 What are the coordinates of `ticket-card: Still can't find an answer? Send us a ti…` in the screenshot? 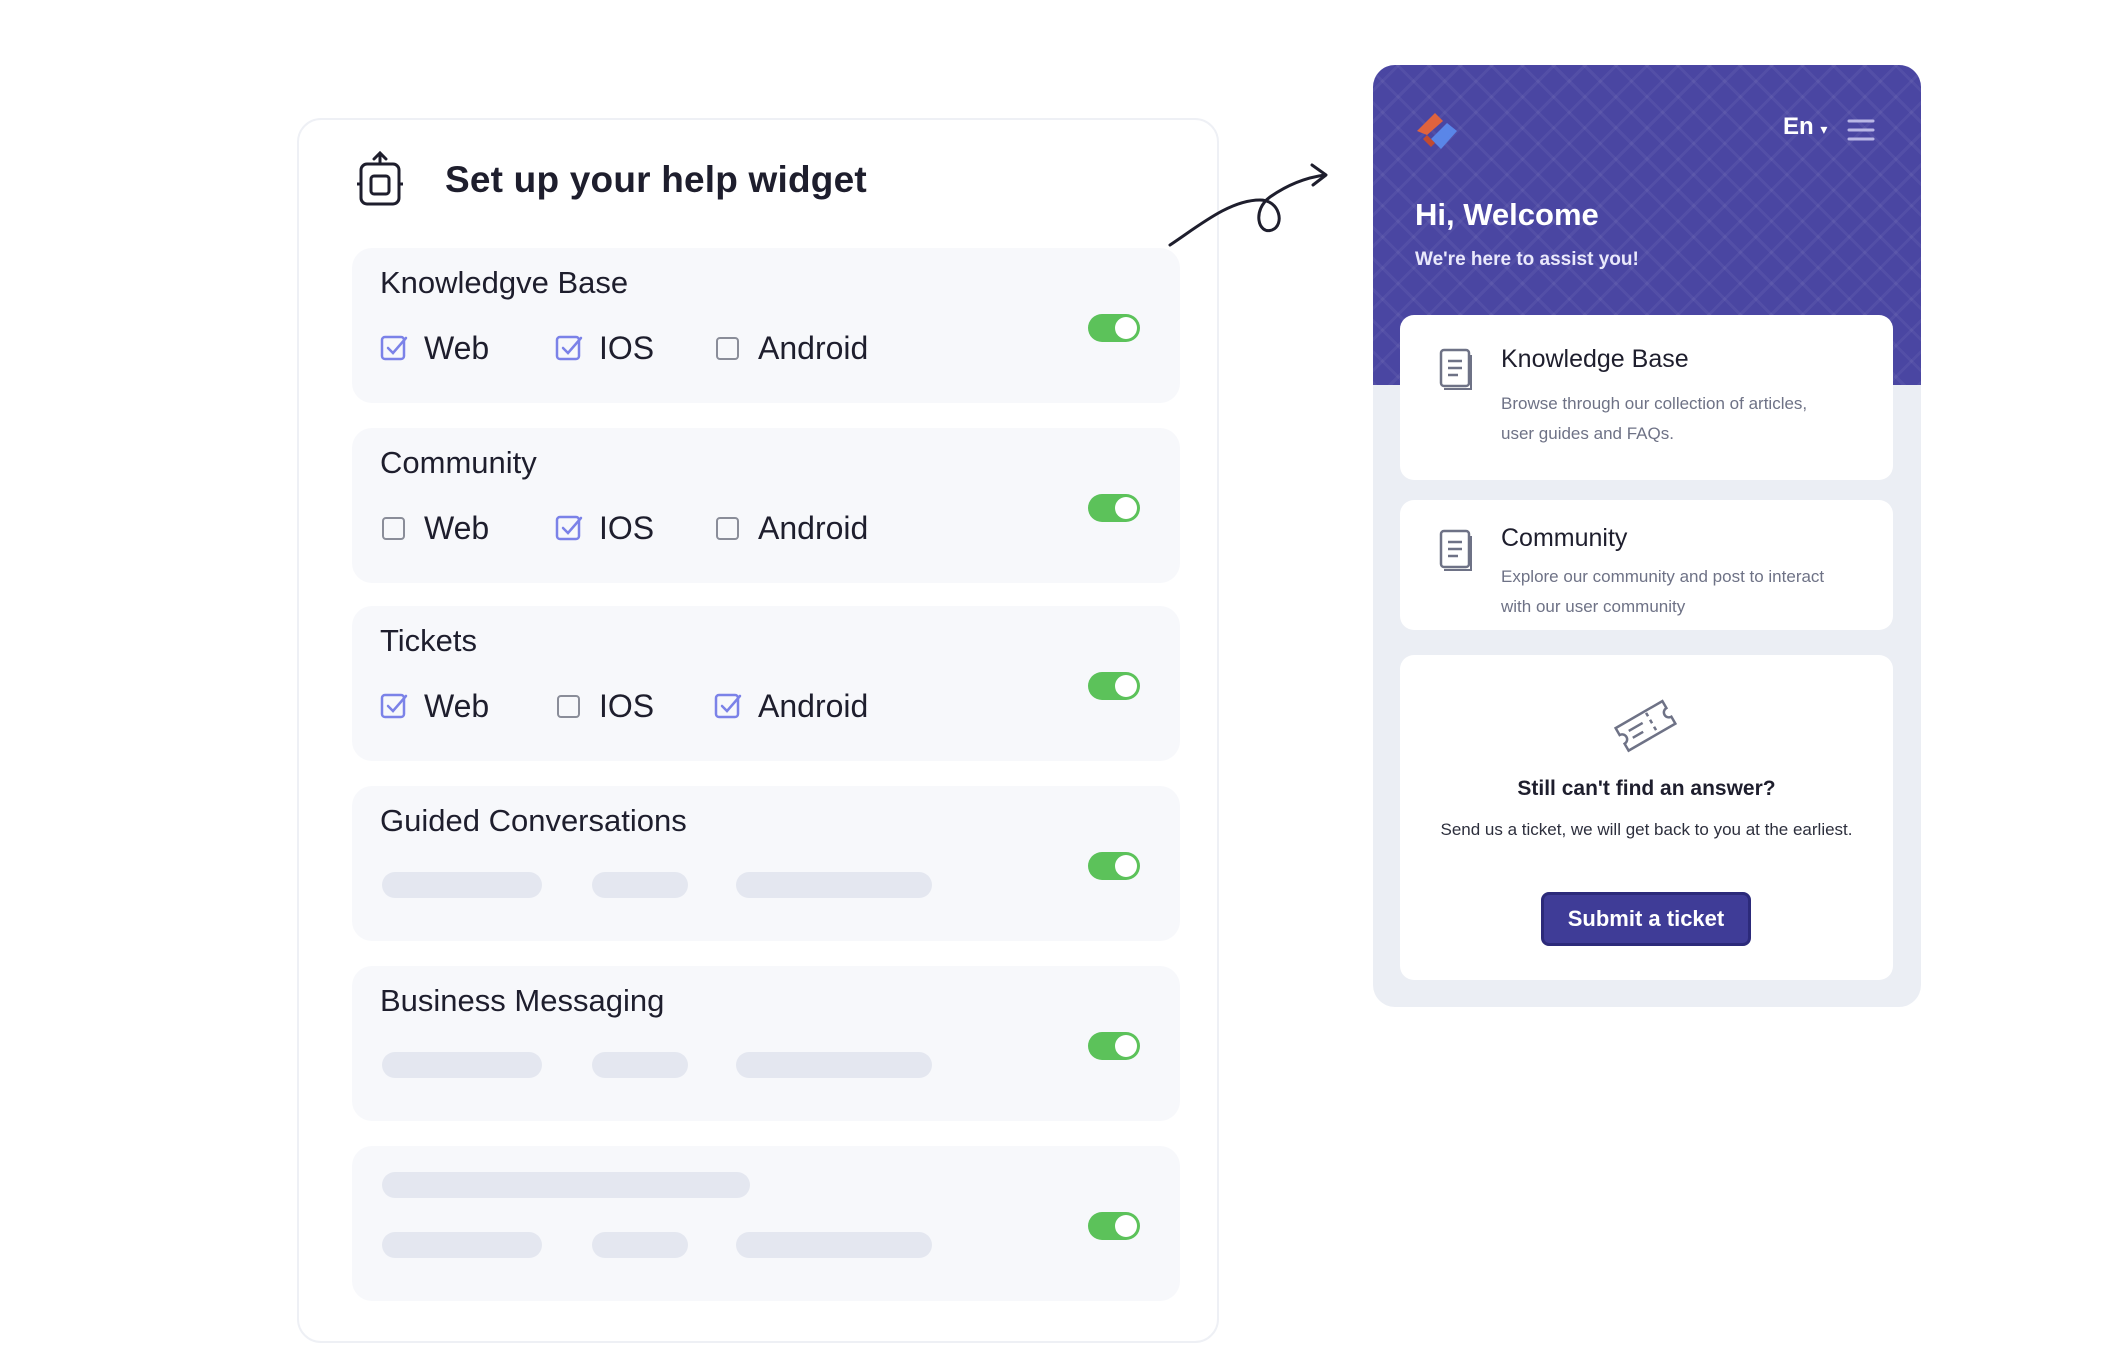 It's located at (1646, 817).